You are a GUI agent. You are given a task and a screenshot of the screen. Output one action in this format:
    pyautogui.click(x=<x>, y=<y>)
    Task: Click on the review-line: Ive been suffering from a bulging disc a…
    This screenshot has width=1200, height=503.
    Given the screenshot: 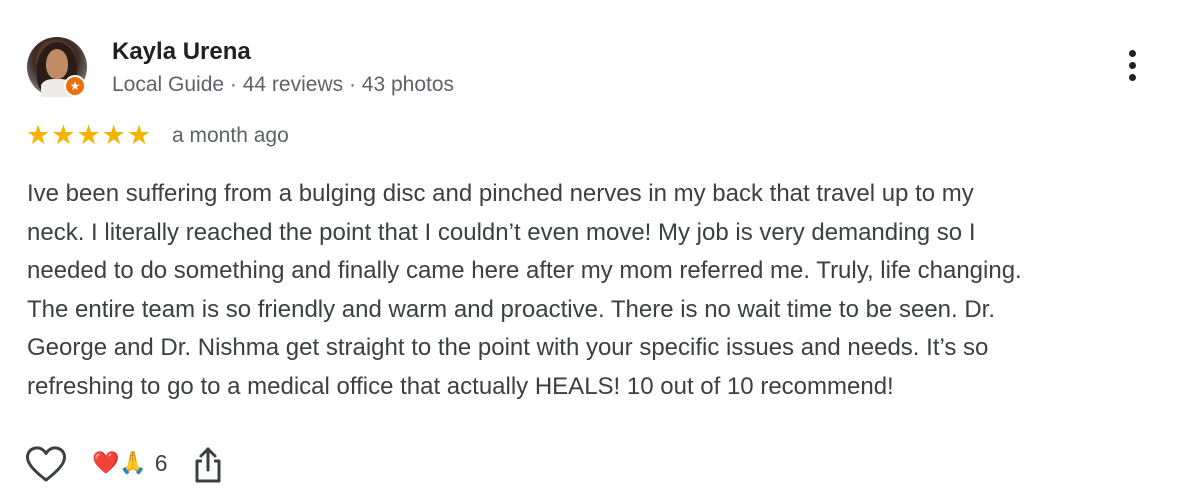 What is the action you would take?
    pyautogui.click(x=500, y=193)
    